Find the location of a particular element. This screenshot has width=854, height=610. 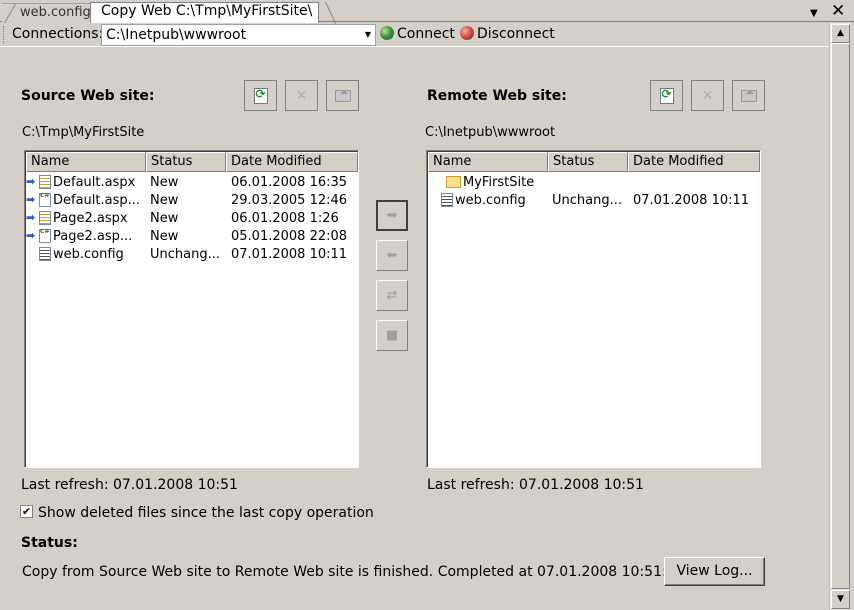

arrow-left-icon: ⬅ is located at coordinates (392, 255).